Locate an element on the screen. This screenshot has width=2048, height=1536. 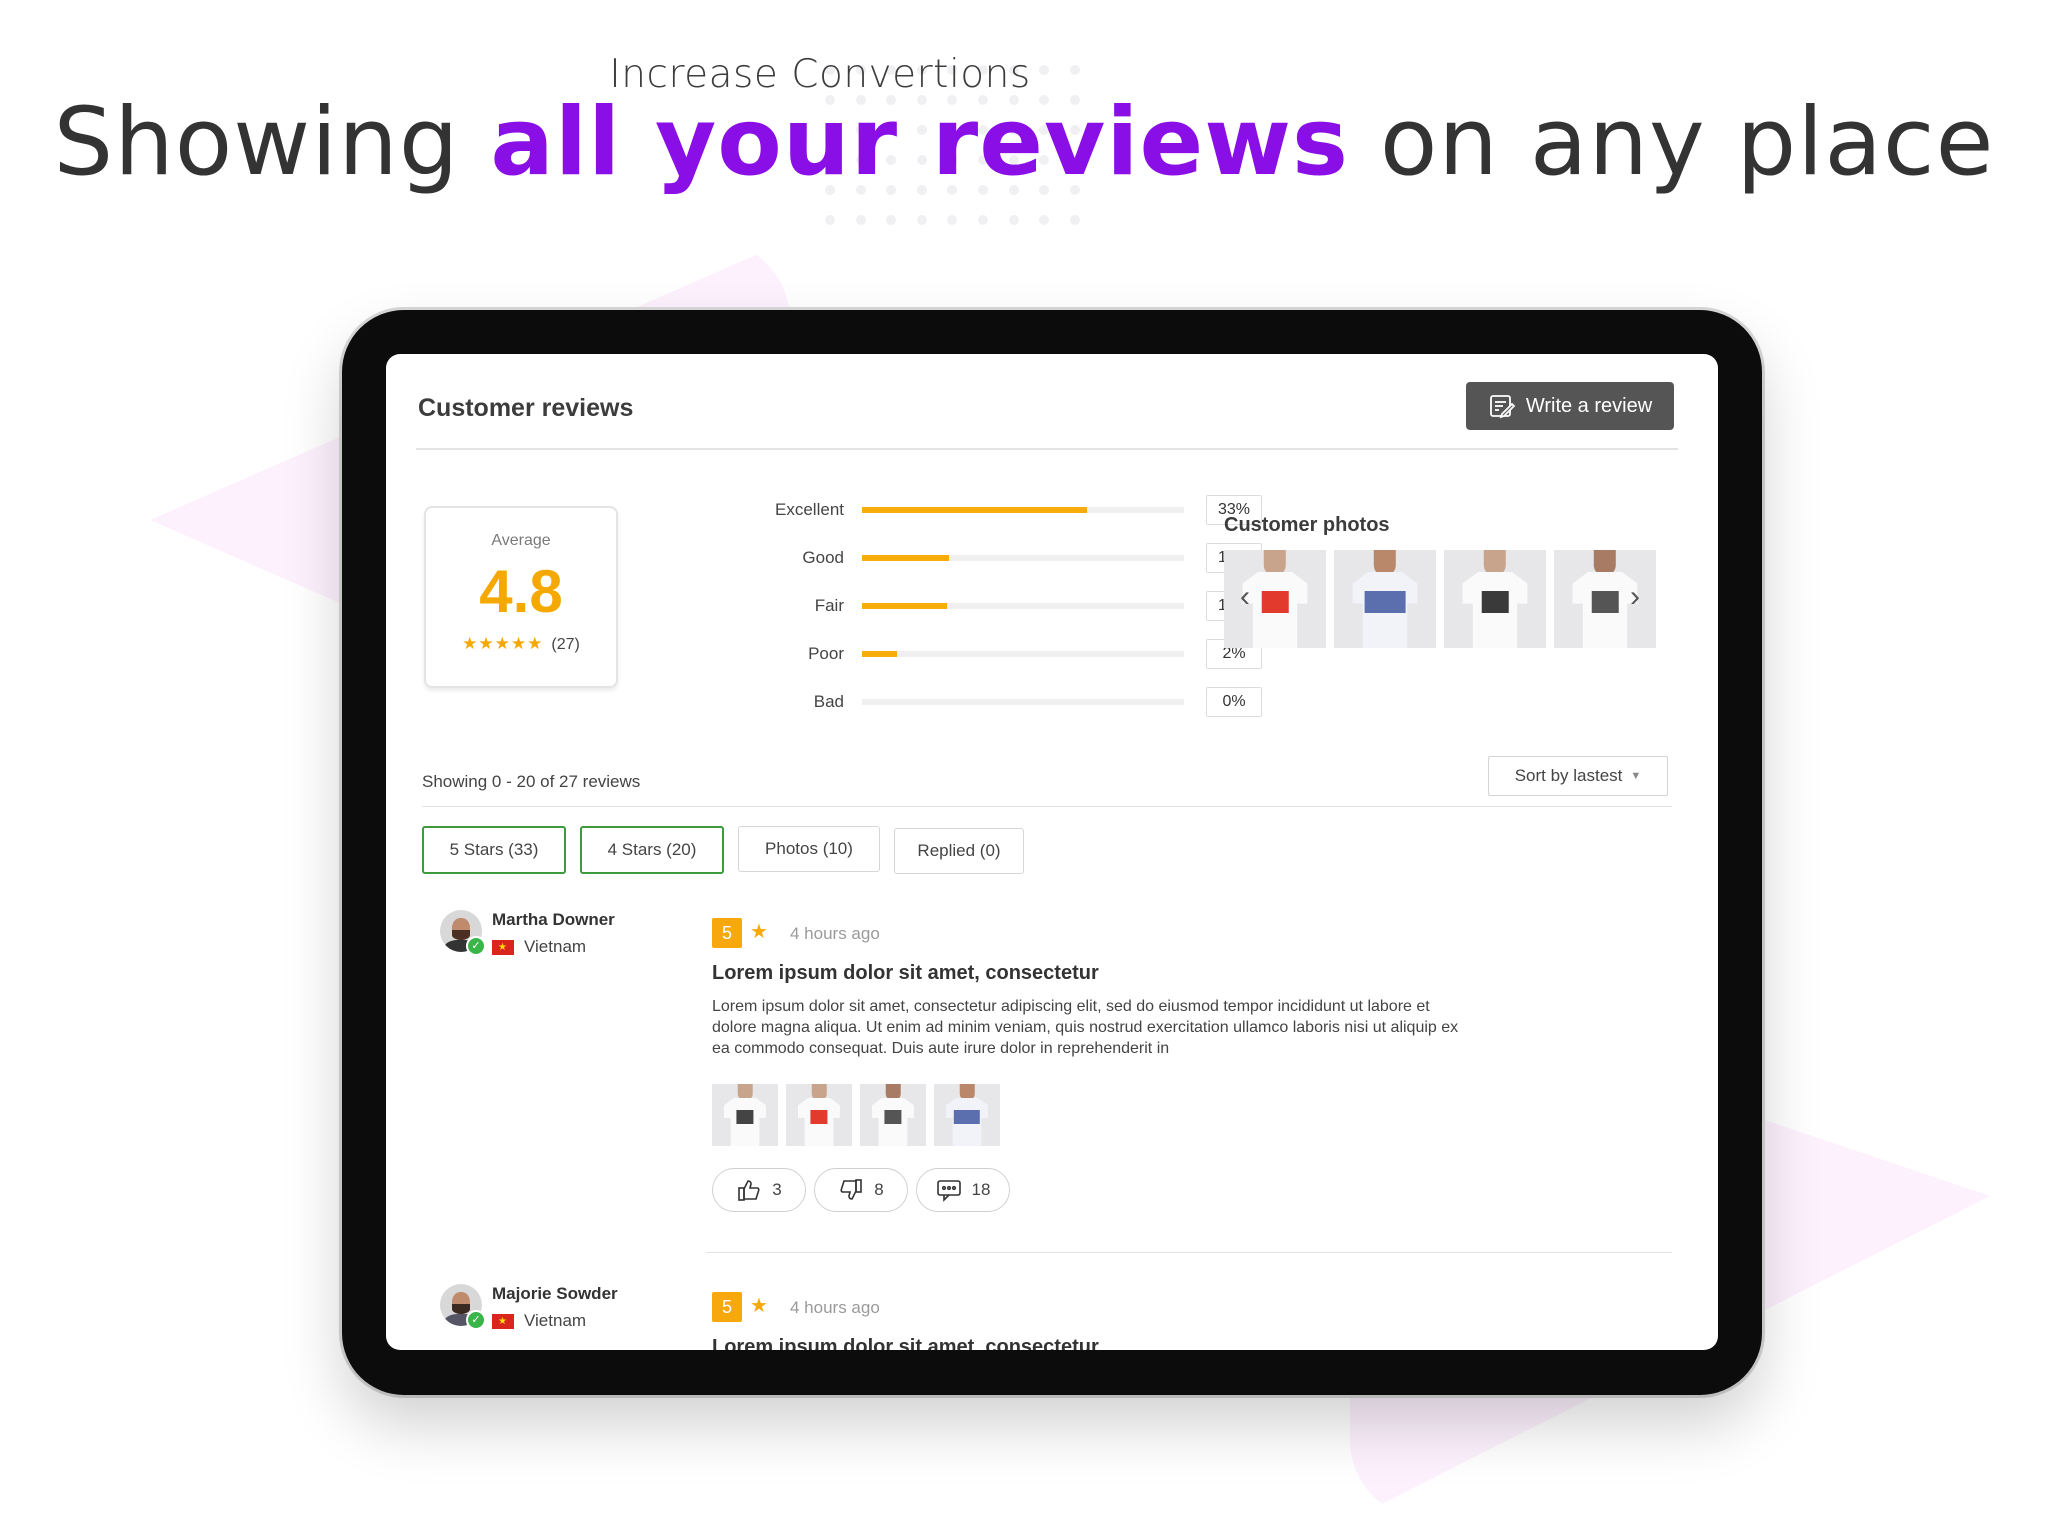
headline-prefix: Showing is located at coordinates (272, 142).